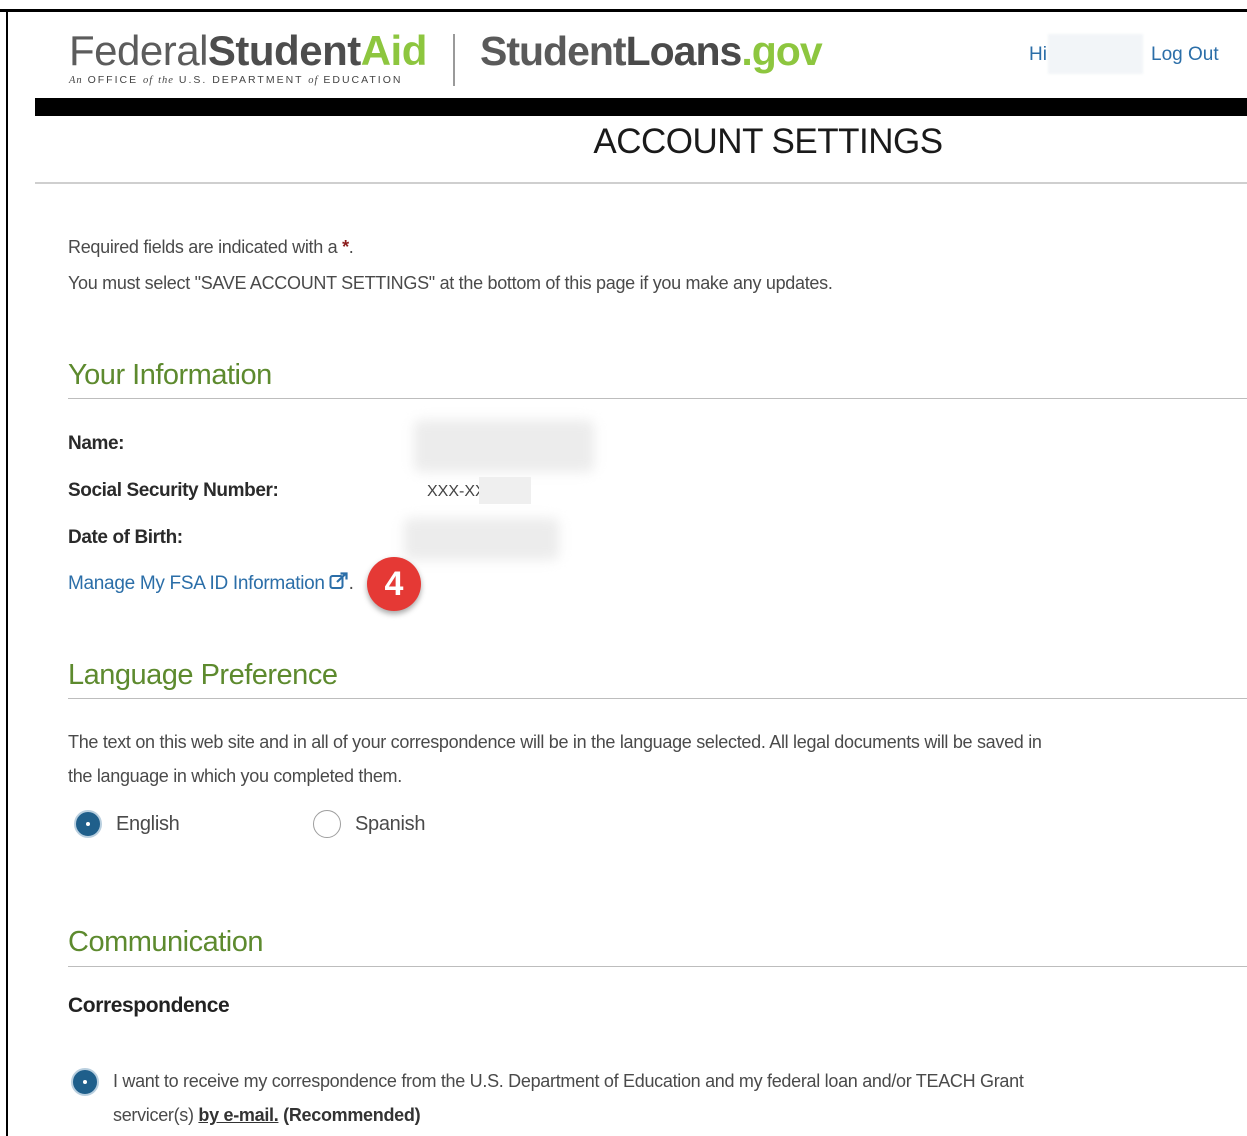 The height and width of the screenshot is (1136, 1247). I want to click on language-preference-heading: Language Preference, so click(203, 675).